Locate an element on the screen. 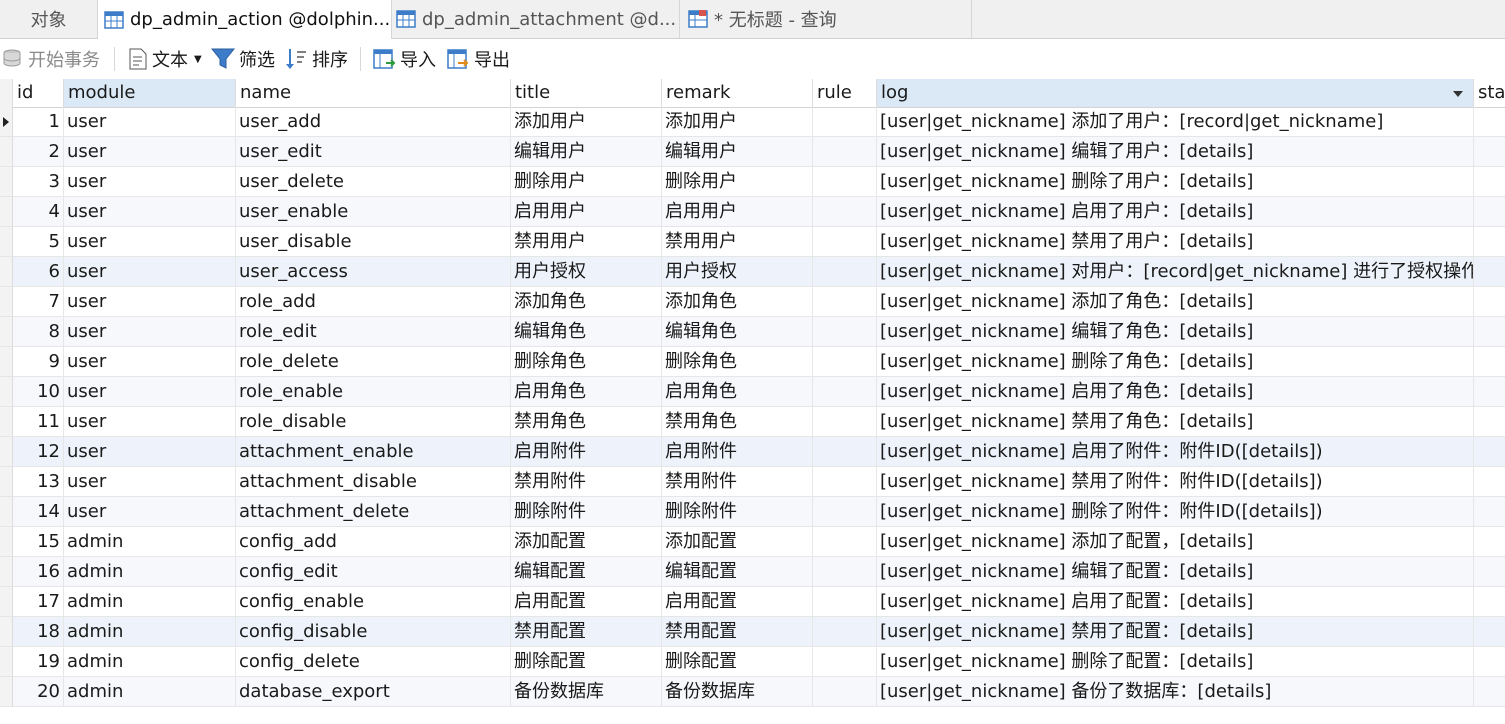 The height and width of the screenshot is (724, 1505). cell-log: [user|get_nickname] 禁用了用户：[details] is located at coordinates (1175, 242).